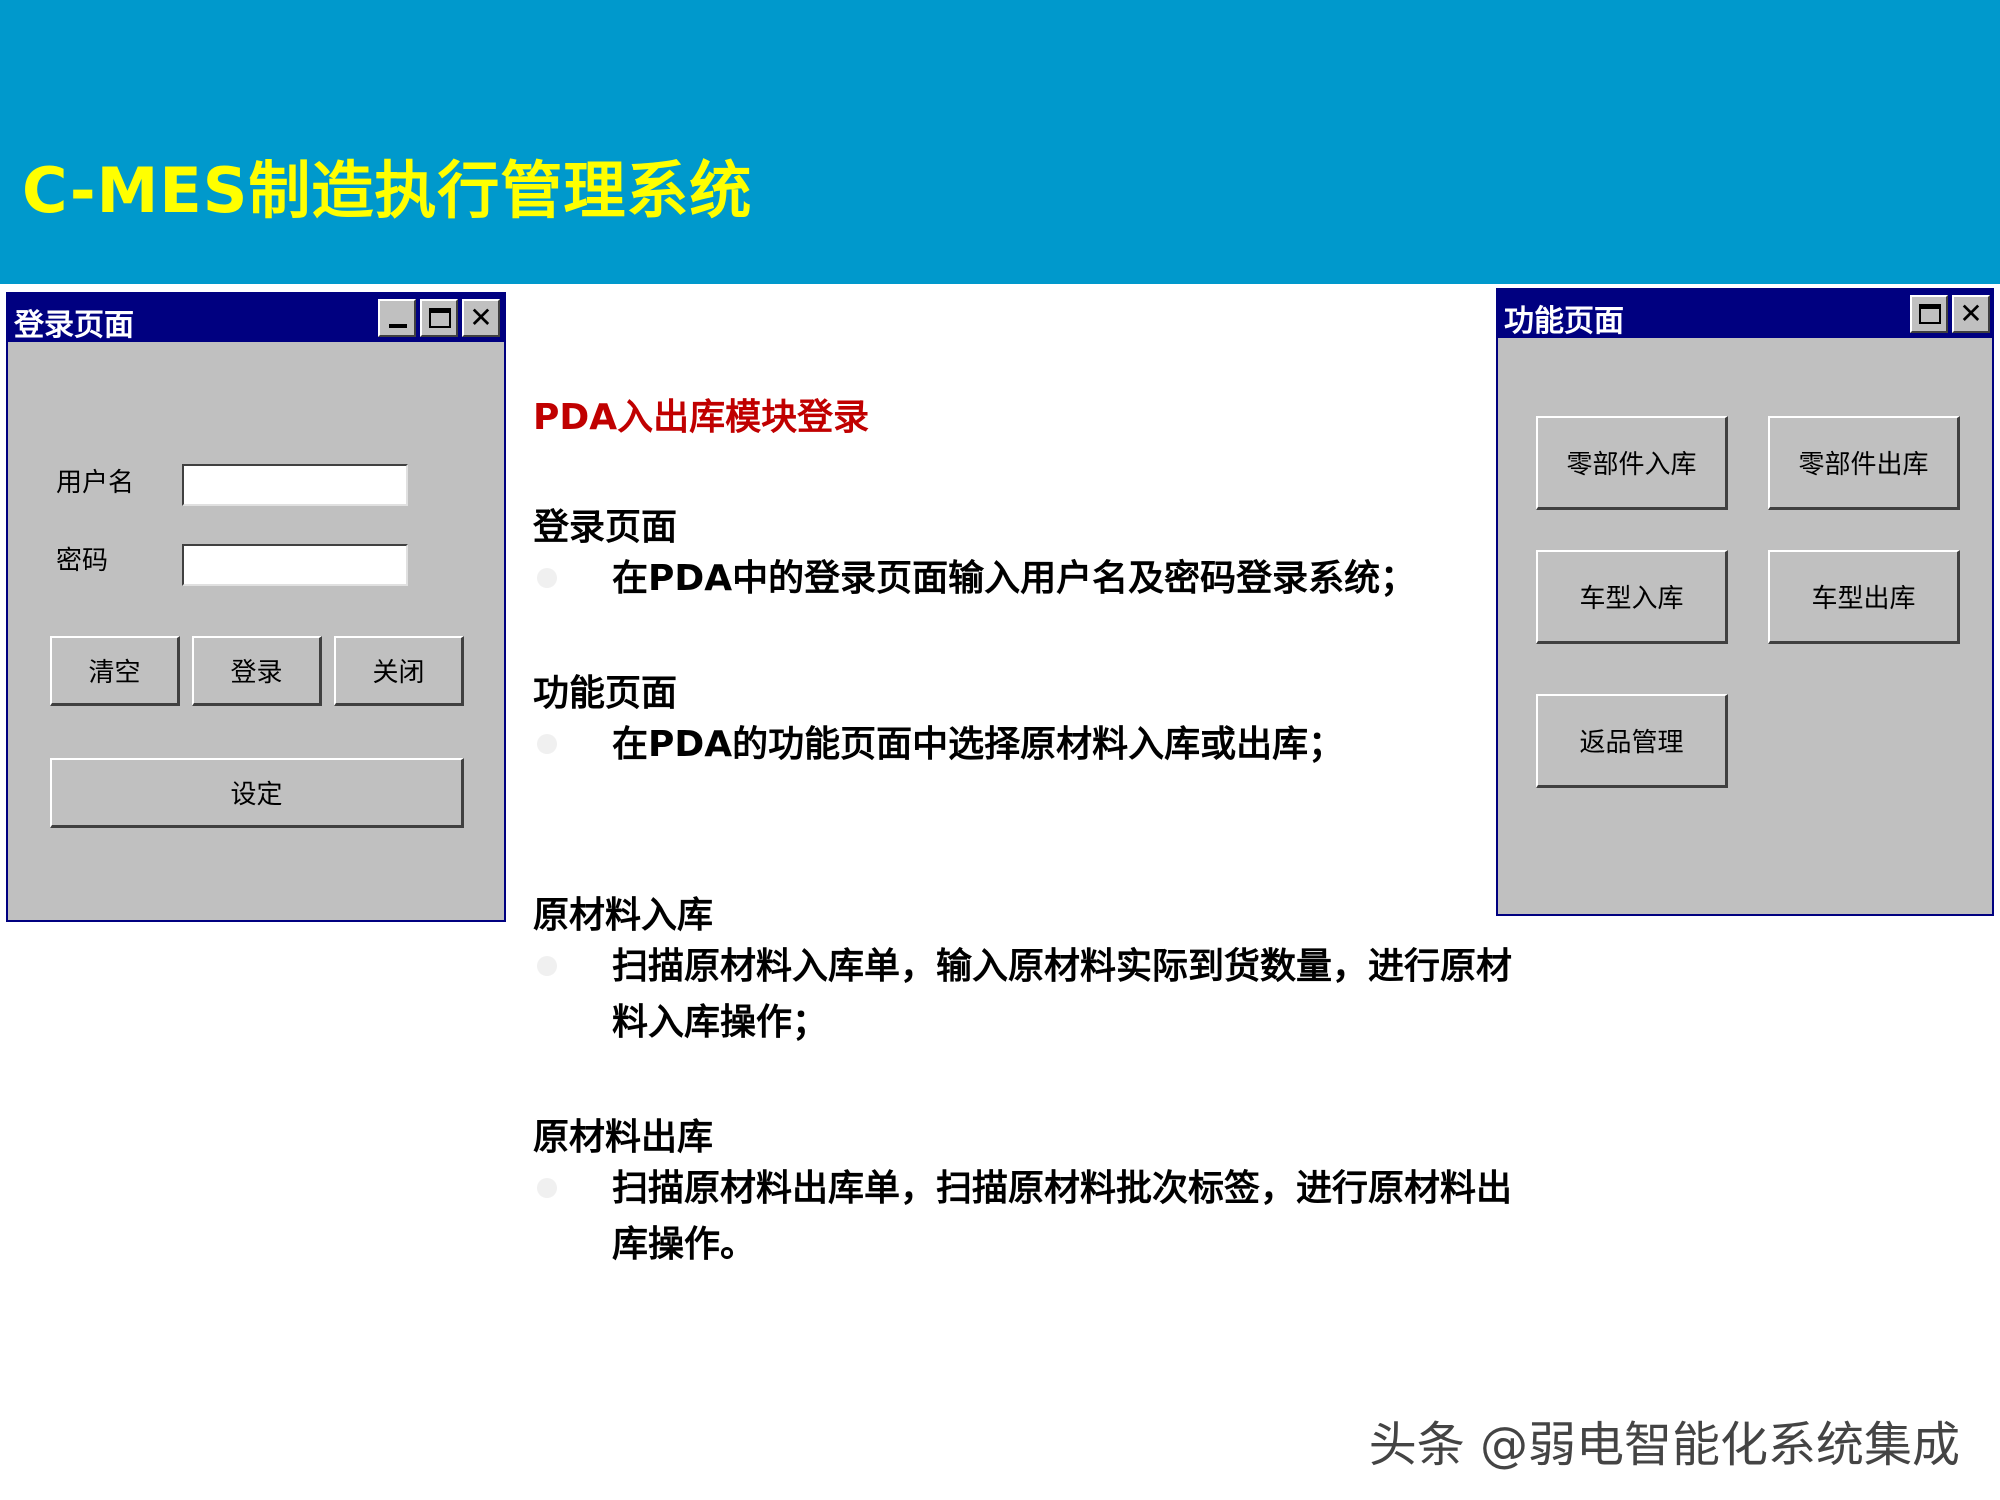  I want to click on login-window: 登录页面 ✕ 用户名 密码 清空 登录 关闭 设定, so click(256, 607).